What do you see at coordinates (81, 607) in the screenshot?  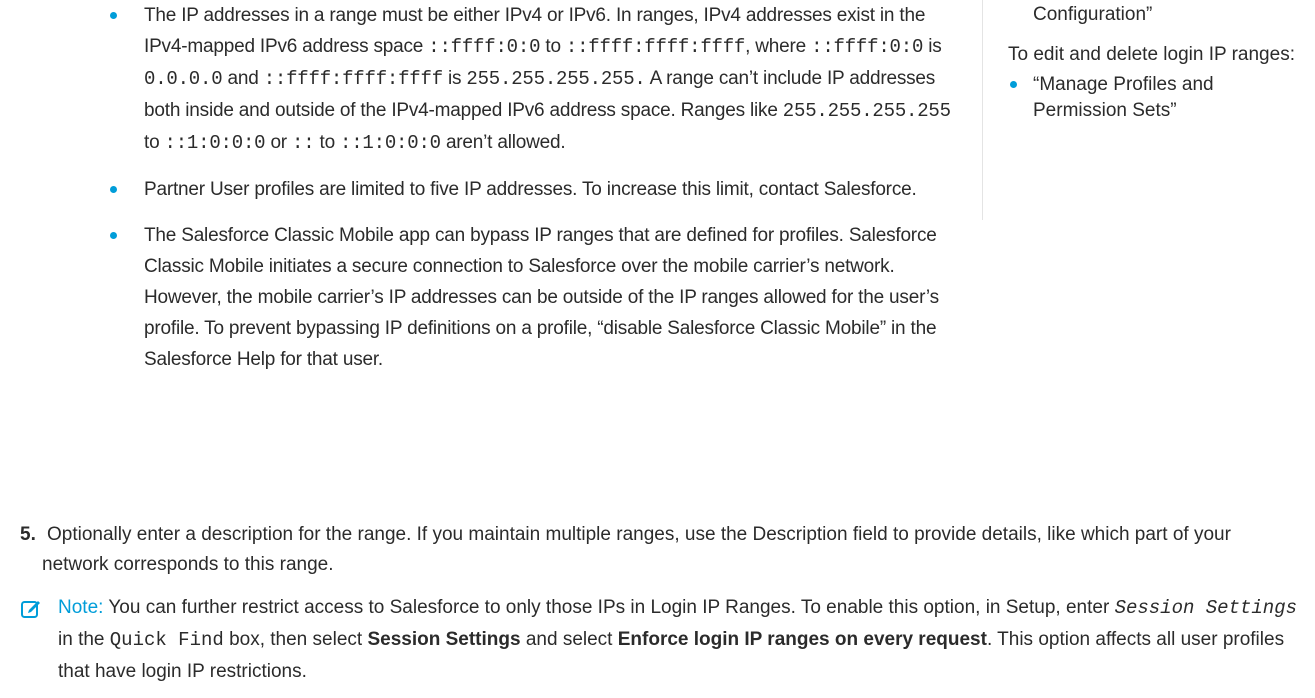 I see `note-label: Note:` at bounding box center [81, 607].